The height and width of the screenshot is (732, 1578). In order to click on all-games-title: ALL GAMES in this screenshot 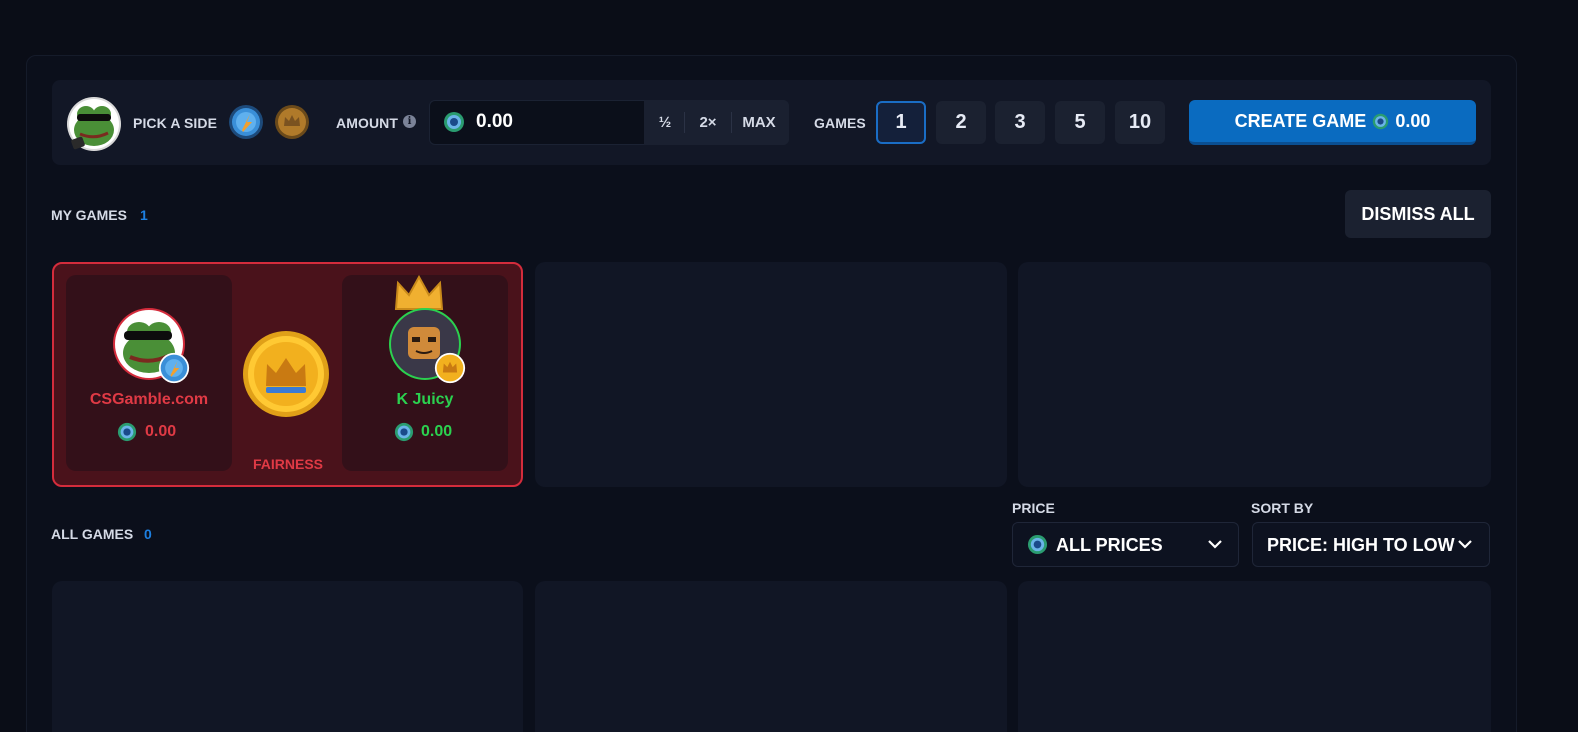, I will do `click(92, 534)`.